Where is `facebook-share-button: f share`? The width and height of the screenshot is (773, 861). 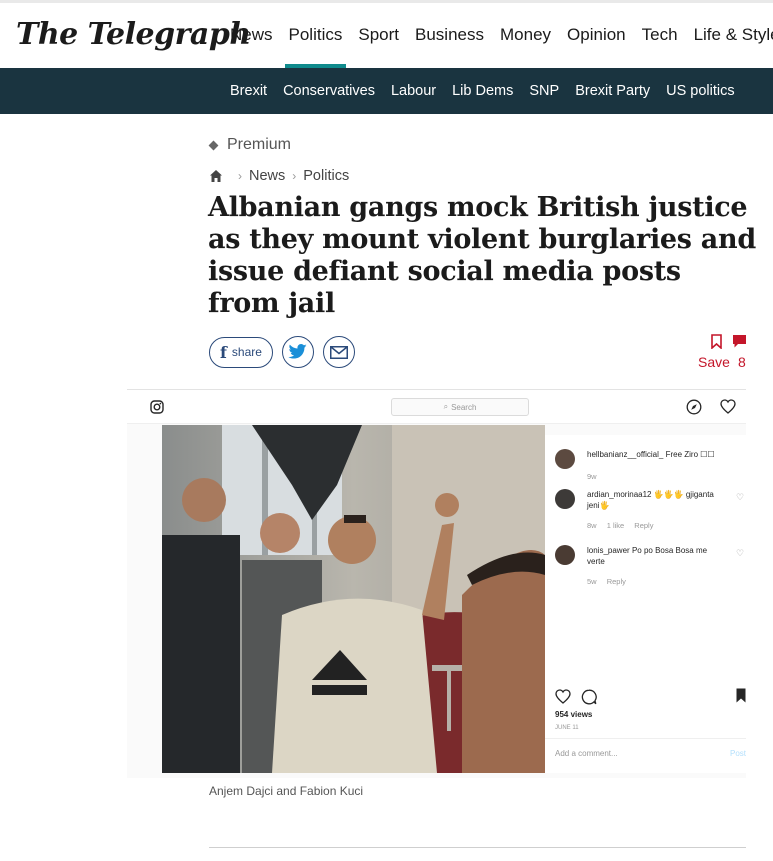 facebook-share-button: f share is located at coordinates (241, 352).